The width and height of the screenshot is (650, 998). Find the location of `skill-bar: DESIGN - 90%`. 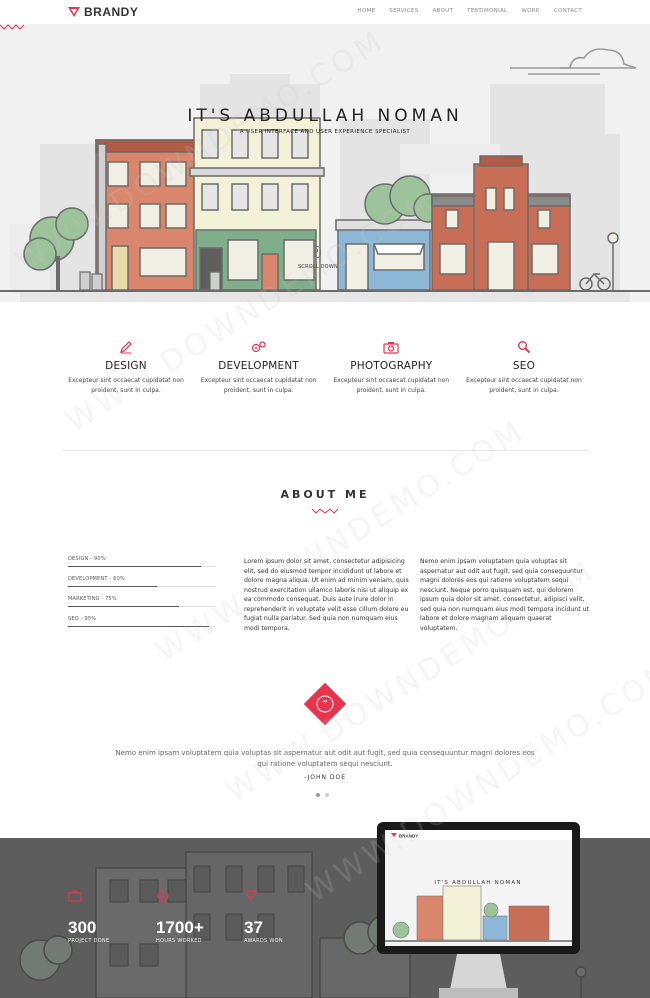

skill-bar: DESIGN - 90% is located at coordinates (142, 561).